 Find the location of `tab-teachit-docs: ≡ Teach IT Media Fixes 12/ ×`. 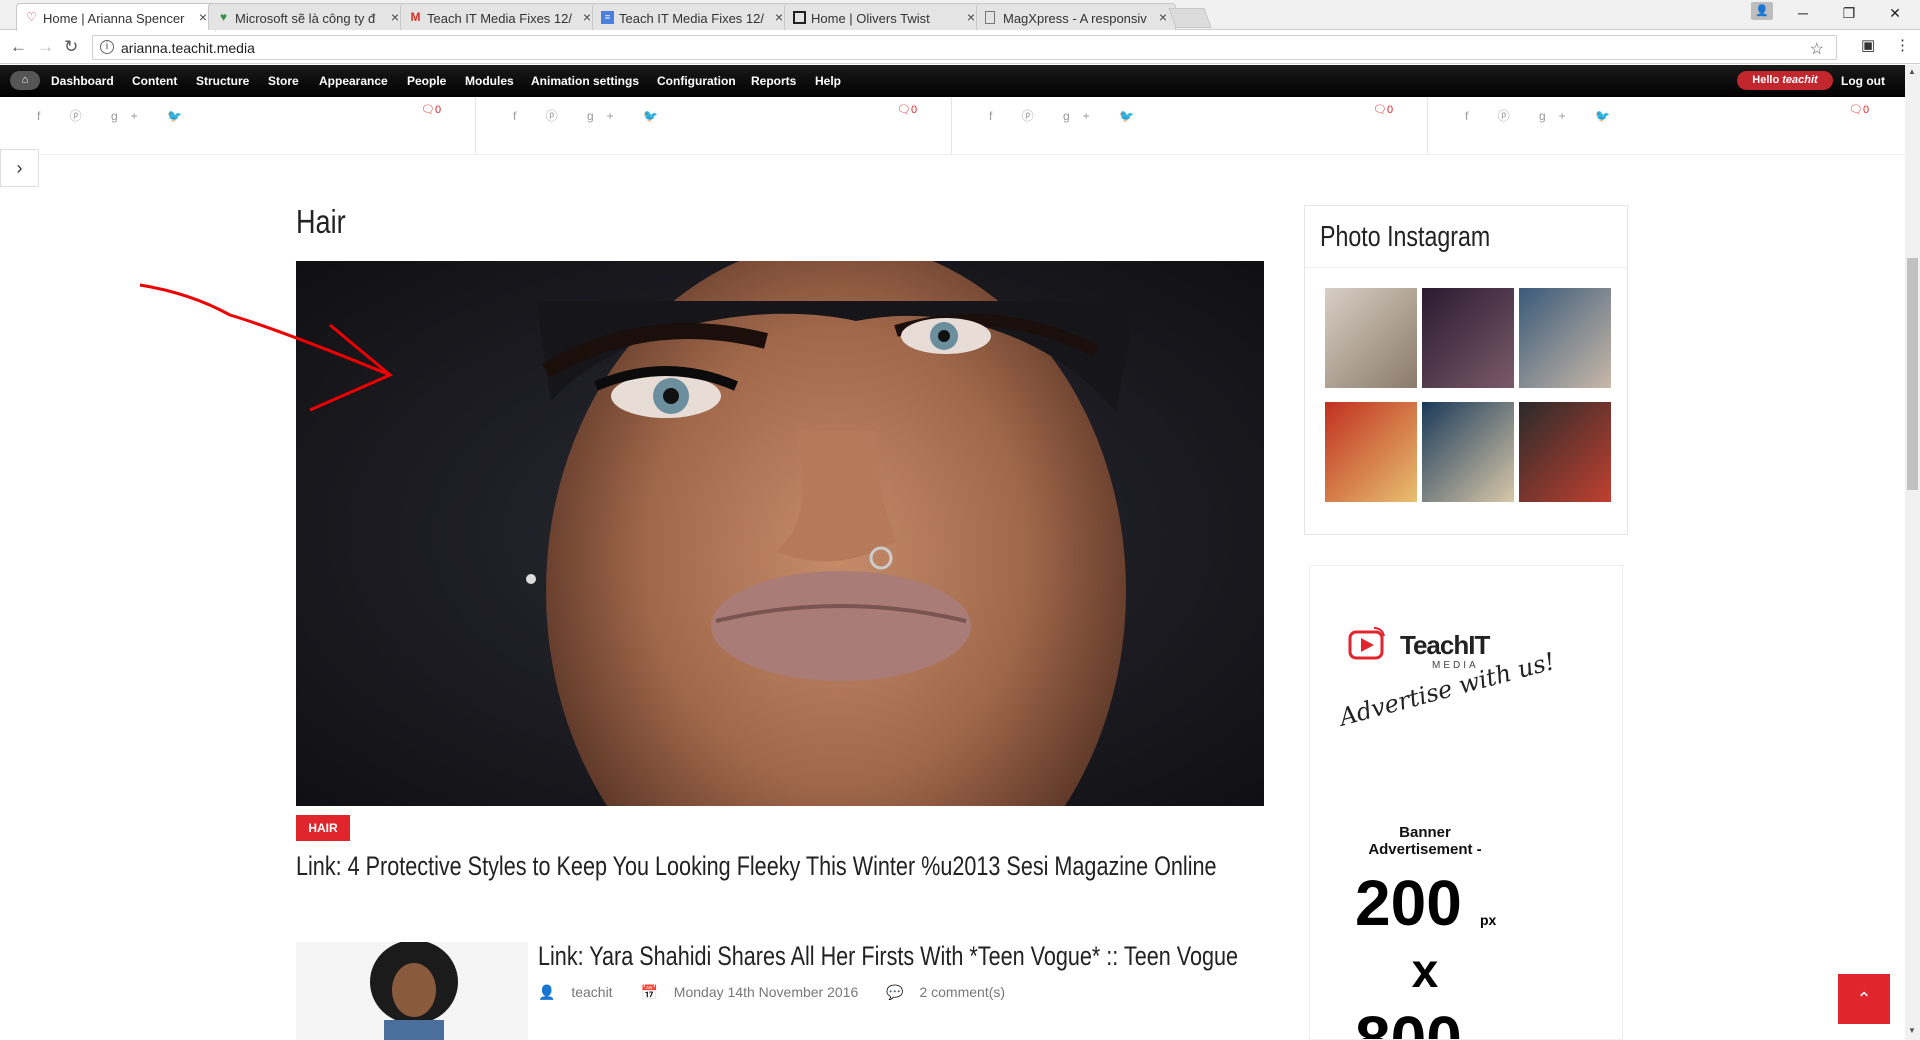

tab-teachit-docs: ≡ Teach IT Media Fixes 12/ × is located at coordinates (692, 16).